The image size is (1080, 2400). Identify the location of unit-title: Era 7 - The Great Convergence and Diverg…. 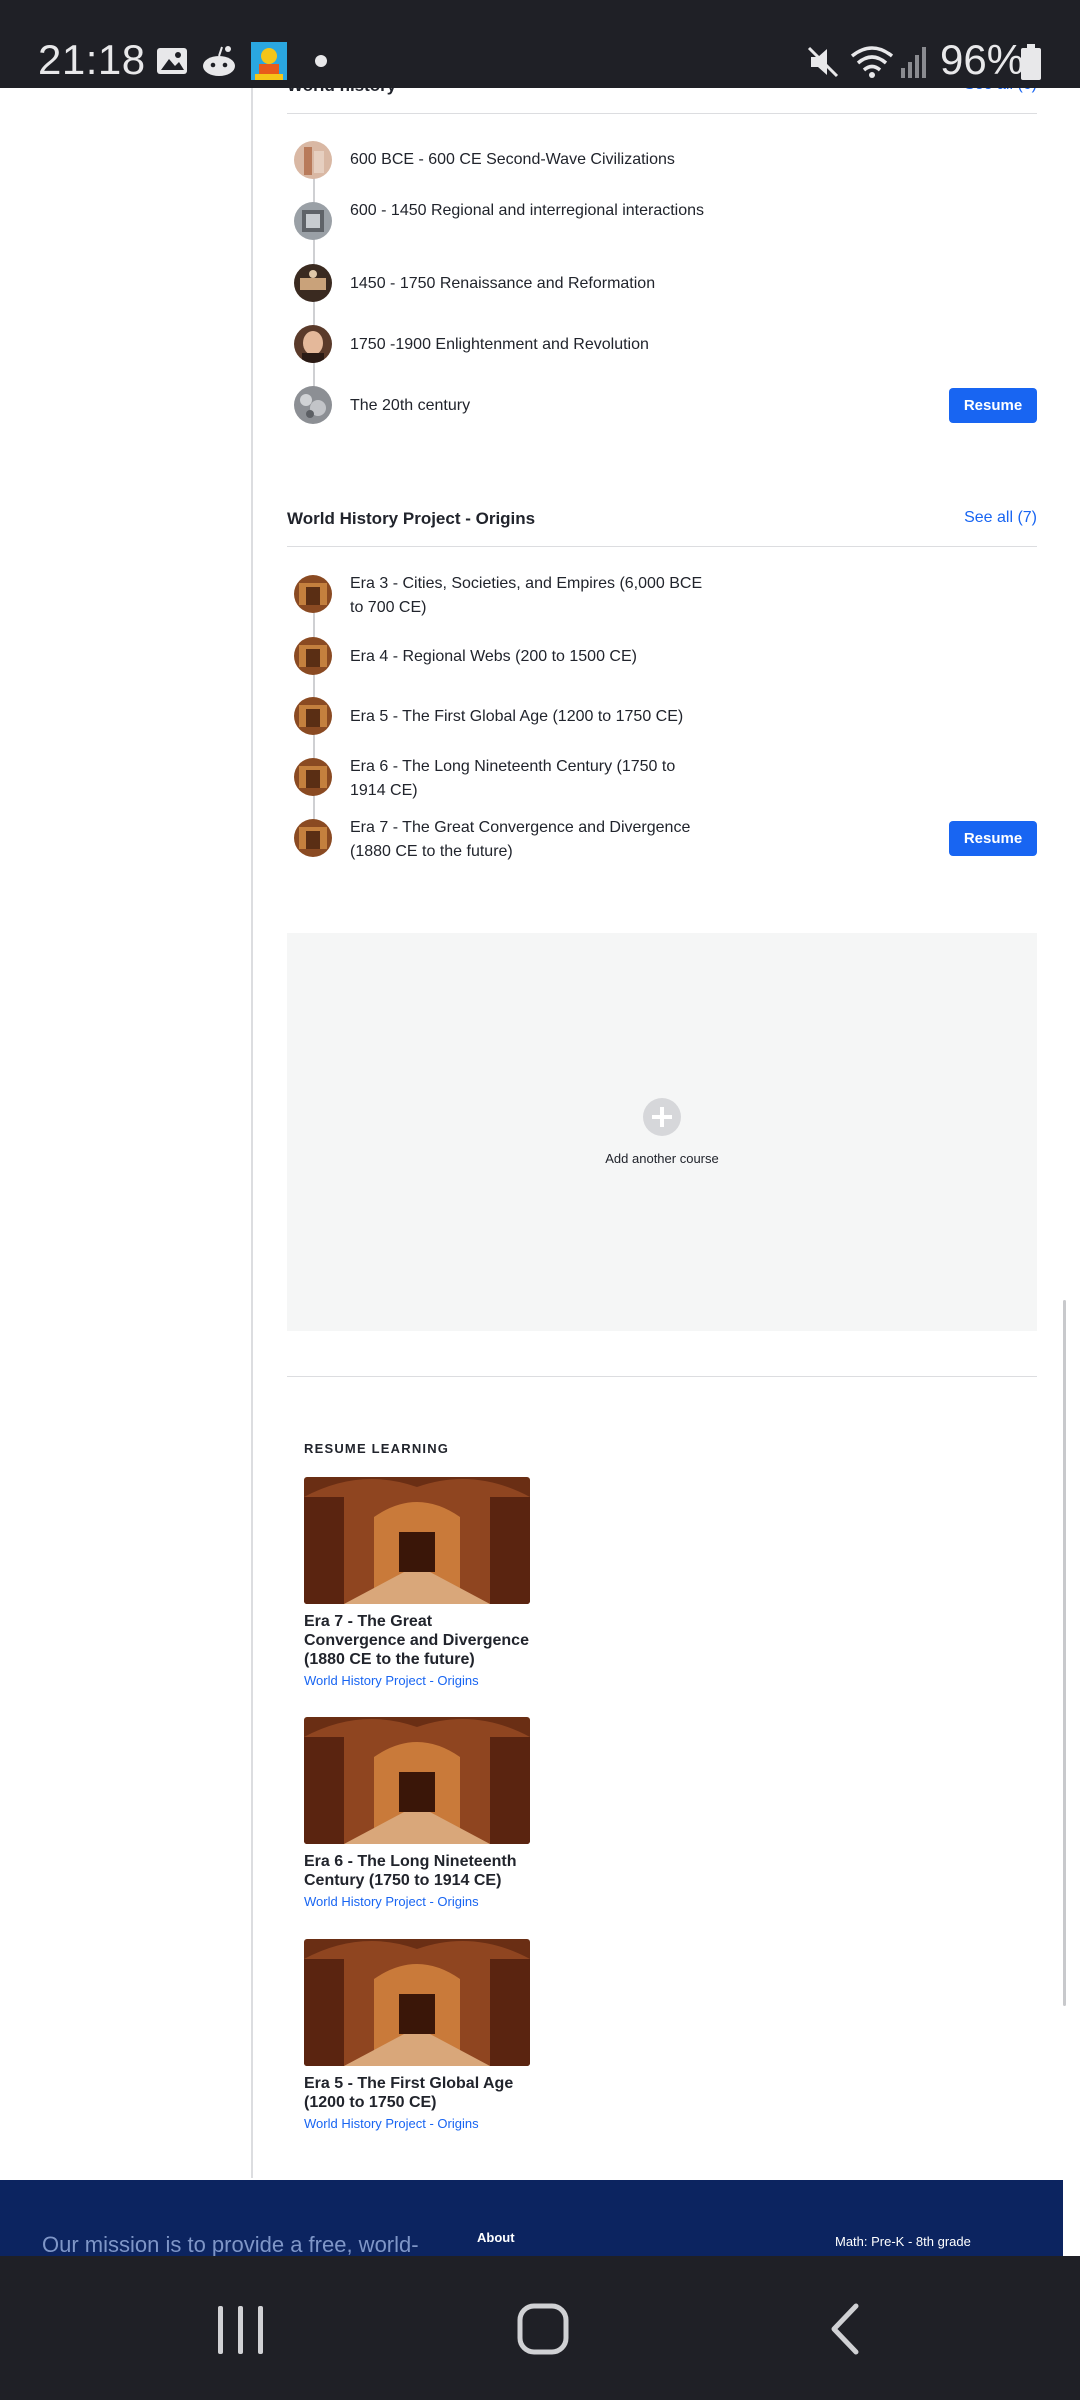
(530, 840).